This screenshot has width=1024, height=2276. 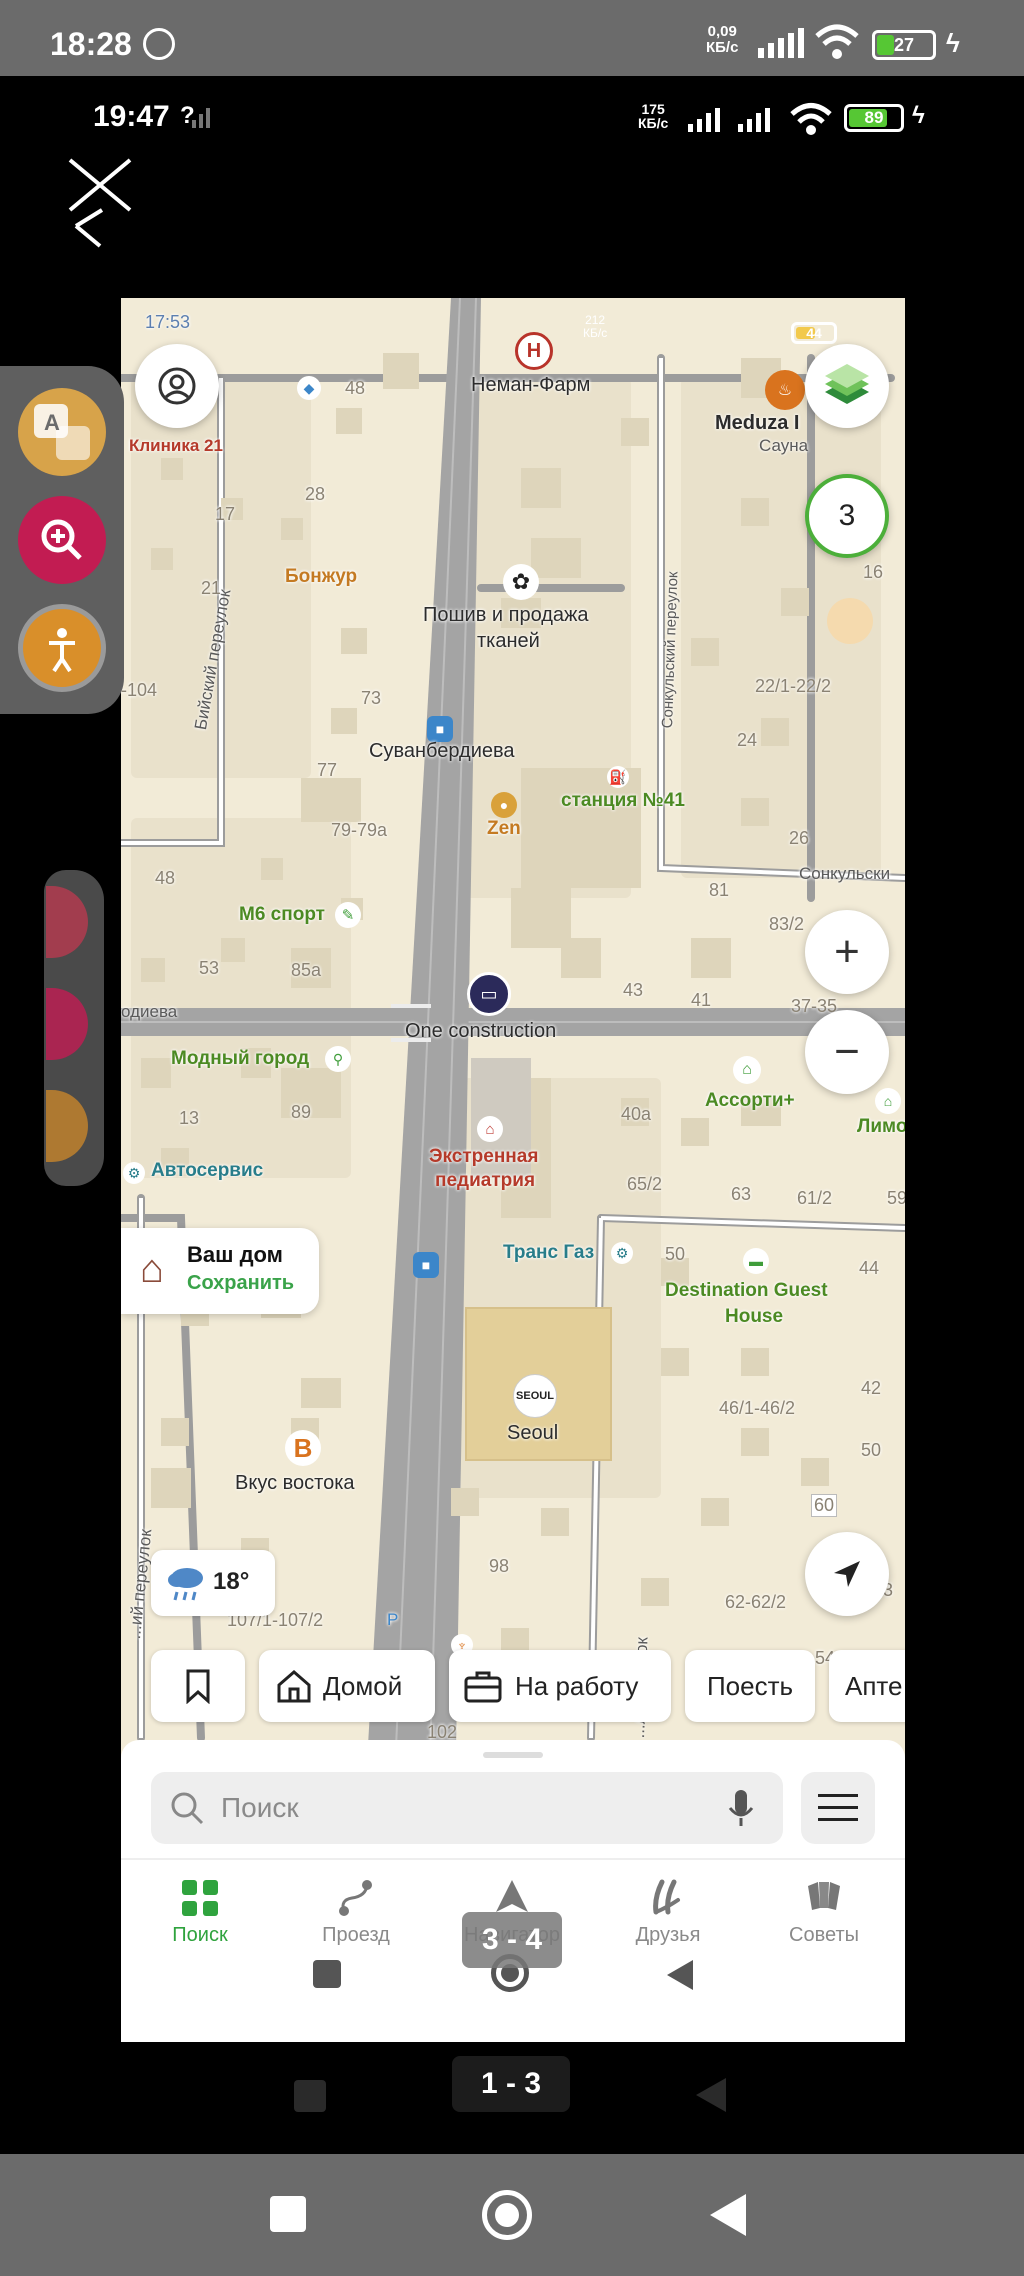 What do you see at coordinates (750, 1101) in the screenshot?
I see `poi-assorti: Ассорти+` at bounding box center [750, 1101].